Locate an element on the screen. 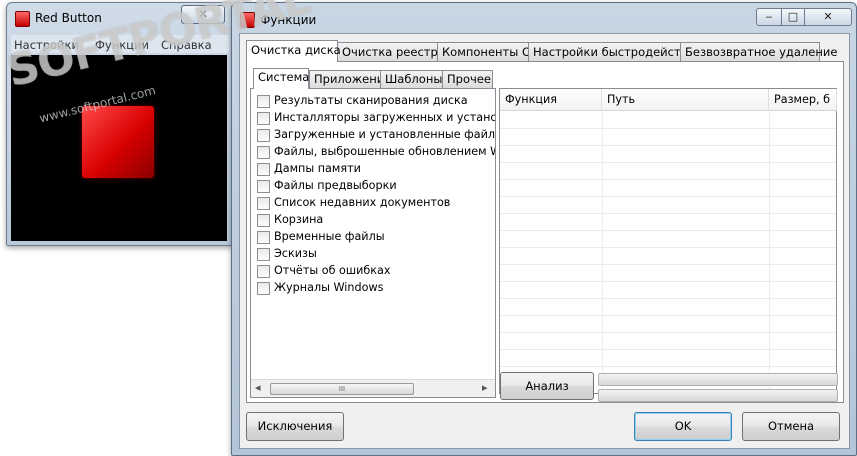 The width and height of the screenshot is (857, 456). maximize-button: □ is located at coordinates (793, 17).